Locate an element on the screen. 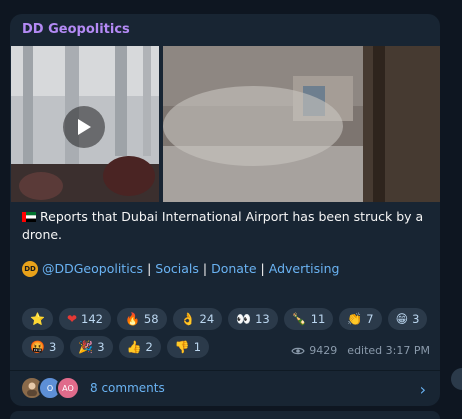 The height and width of the screenshot is (419, 462). reaction-champagne: 🍾 11 is located at coordinates (308, 319).